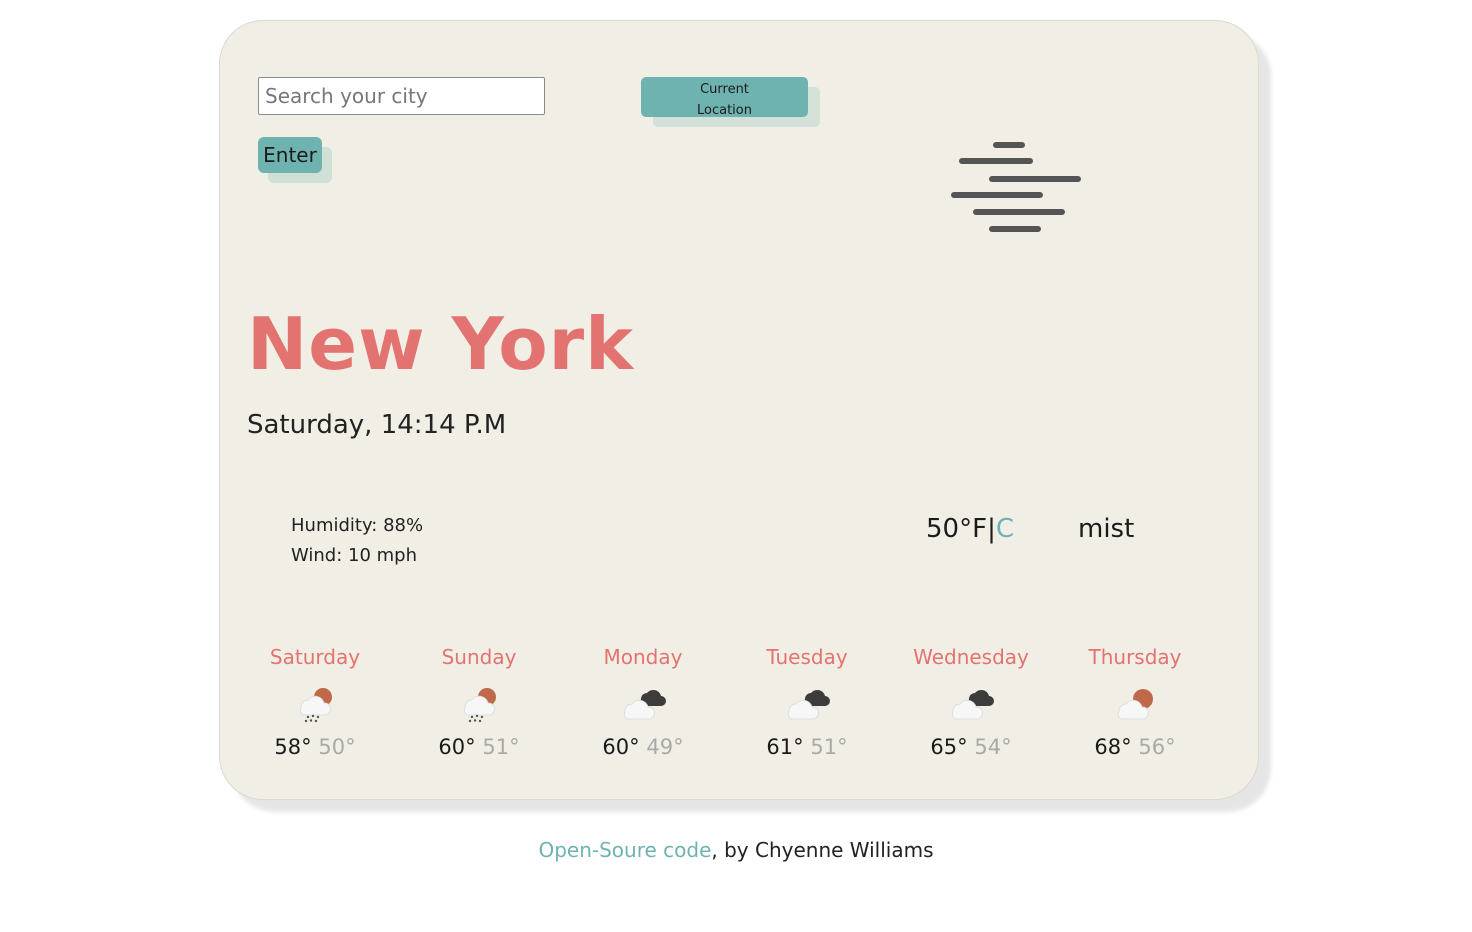 The width and height of the screenshot is (1472, 932). What do you see at coordinates (785, 747) in the screenshot?
I see `forecast-max: 61°` at bounding box center [785, 747].